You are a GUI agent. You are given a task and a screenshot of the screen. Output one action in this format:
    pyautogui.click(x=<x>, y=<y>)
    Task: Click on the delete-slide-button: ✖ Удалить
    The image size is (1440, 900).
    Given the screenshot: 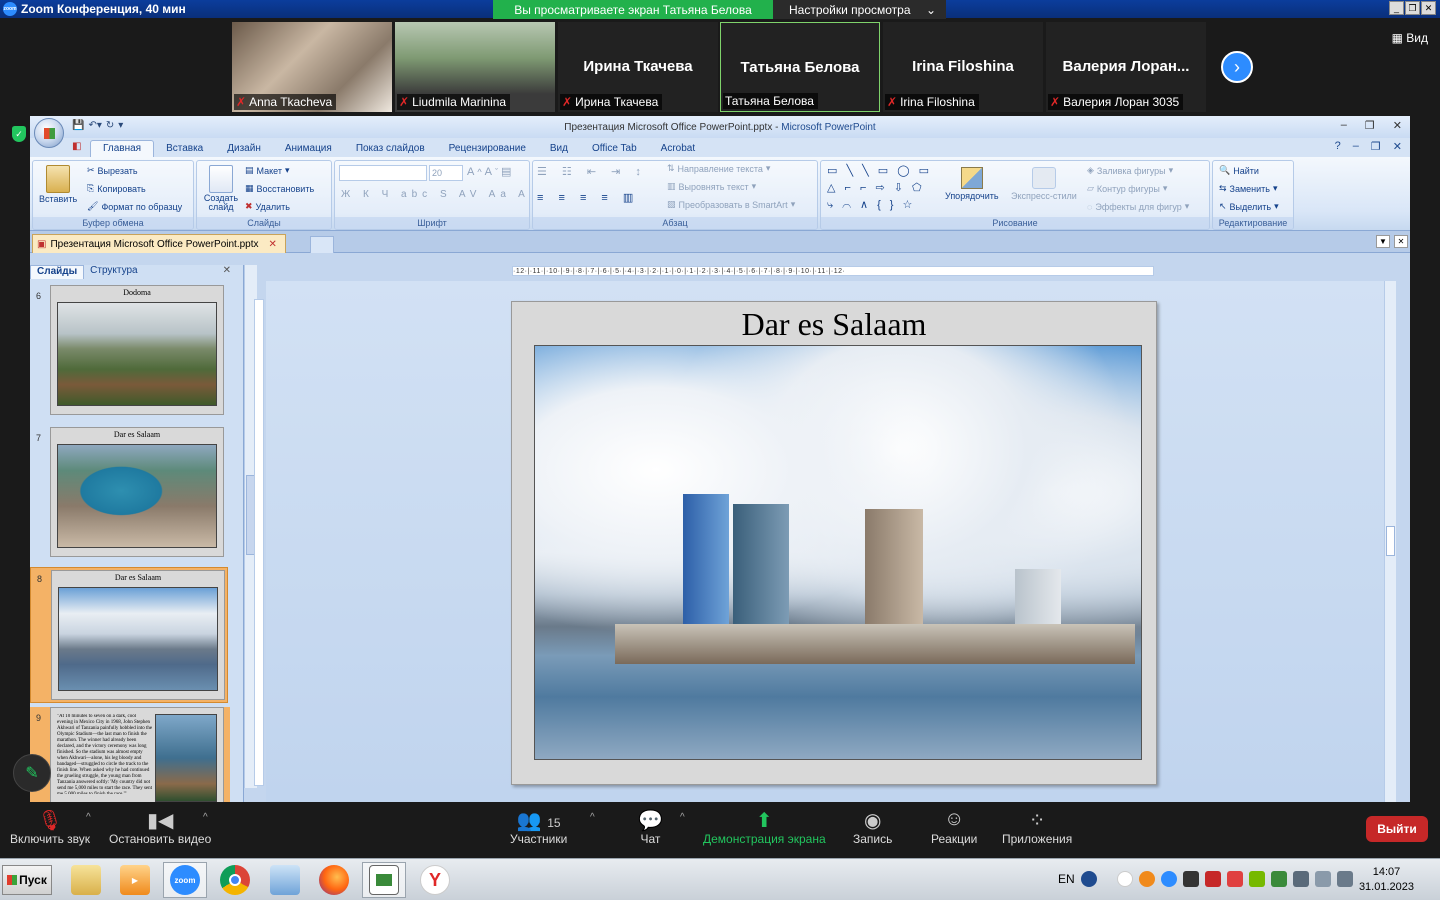 What is the action you would take?
    pyautogui.click(x=267, y=206)
    